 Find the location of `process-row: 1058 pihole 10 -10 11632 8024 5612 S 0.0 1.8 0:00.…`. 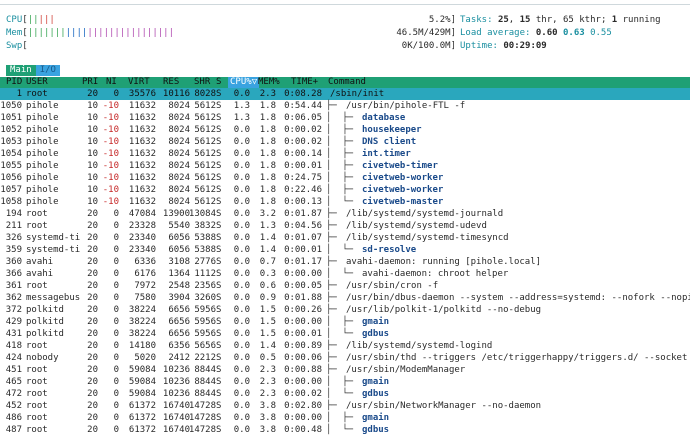

process-row: 1058 pihole 10 -10 11632 8024 5612 S 0.0 1.8 0:00.… is located at coordinates (345, 202).